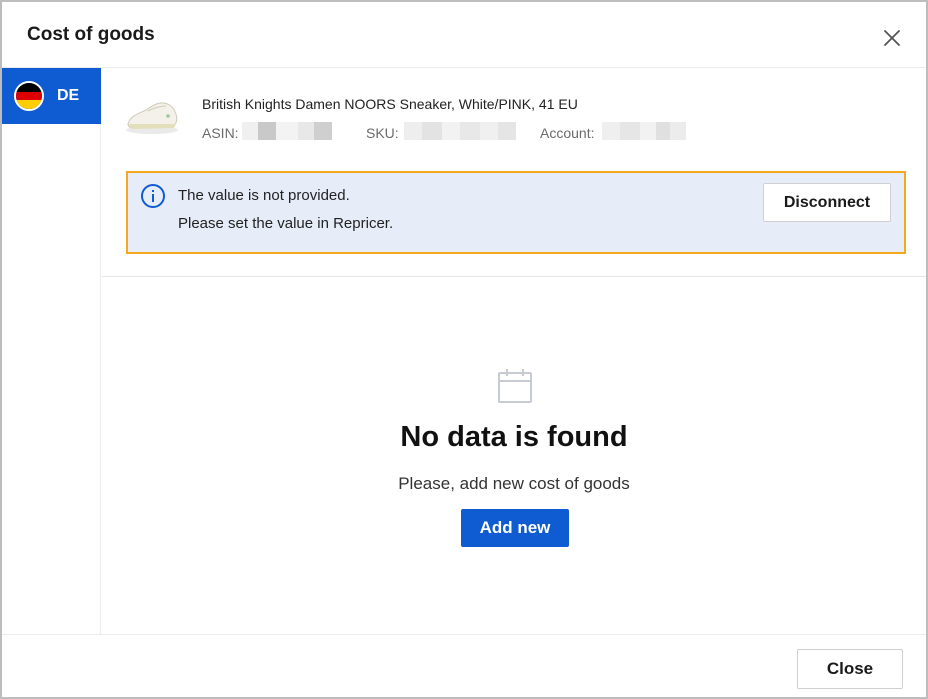 This screenshot has width=928, height=699. What do you see at coordinates (382, 133) in the screenshot?
I see `sku-label: SKU:` at bounding box center [382, 133].